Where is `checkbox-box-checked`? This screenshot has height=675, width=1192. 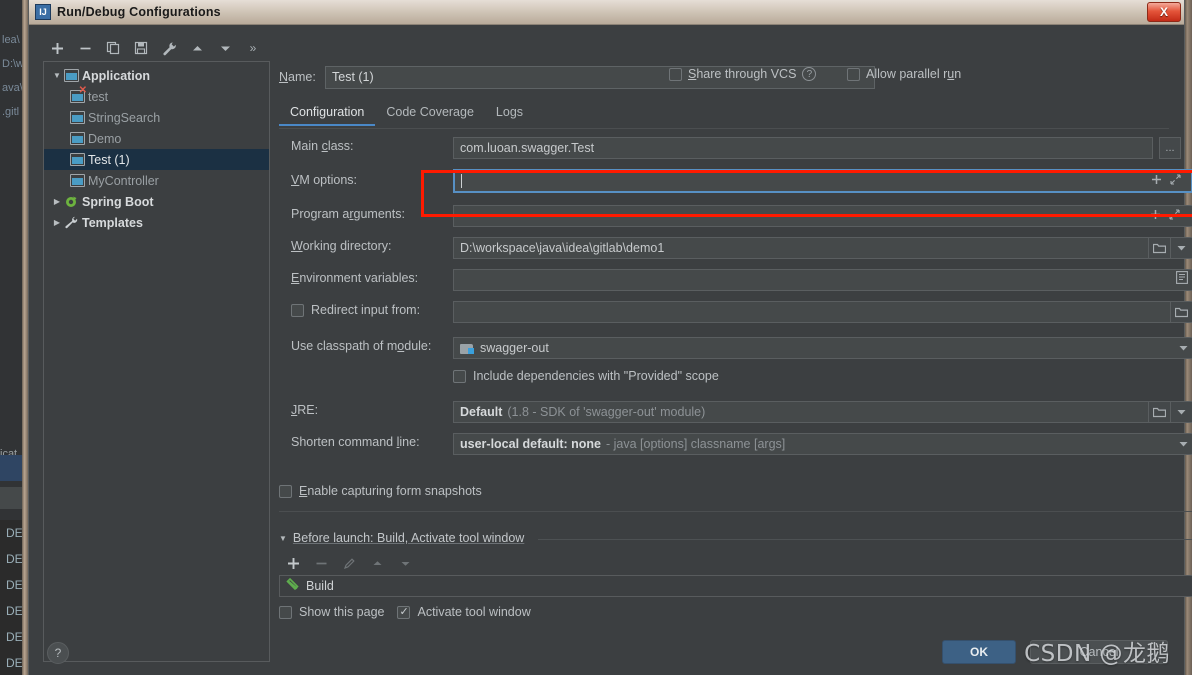
checkbox-box-checked is located at coordinates (404, 612).